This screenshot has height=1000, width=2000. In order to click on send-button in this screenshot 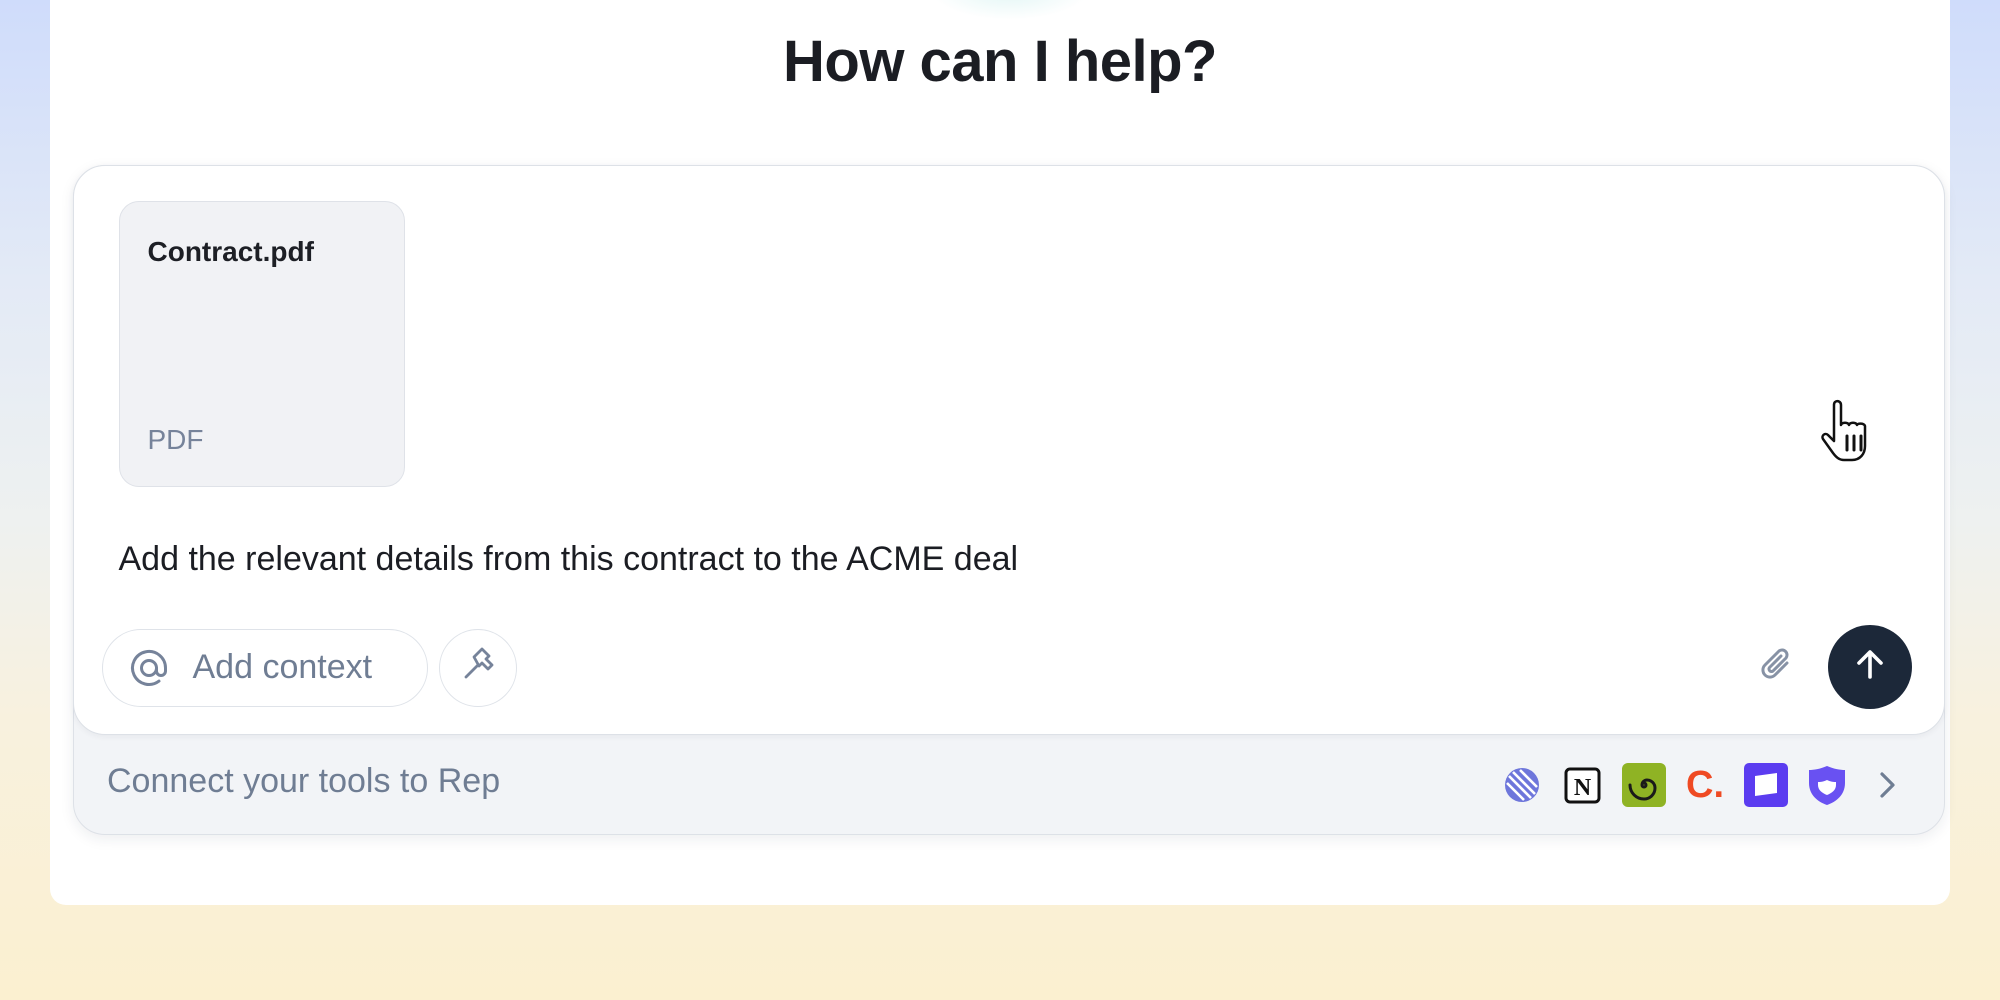, I will do `click(1869, 666)`.